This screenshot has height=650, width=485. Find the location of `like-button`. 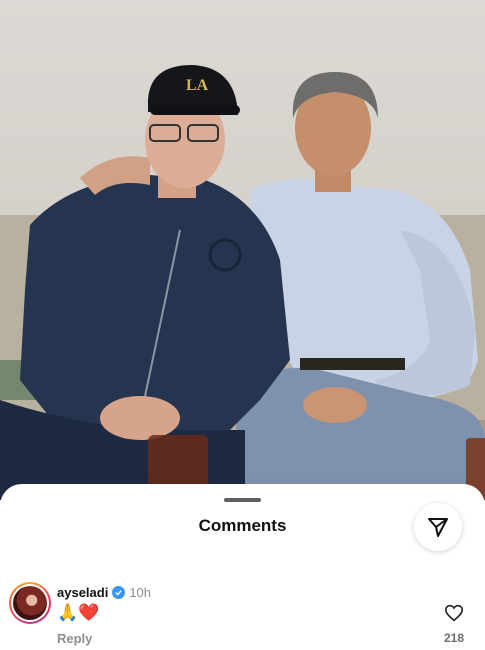

like-button is located at coordinates (454, 615).